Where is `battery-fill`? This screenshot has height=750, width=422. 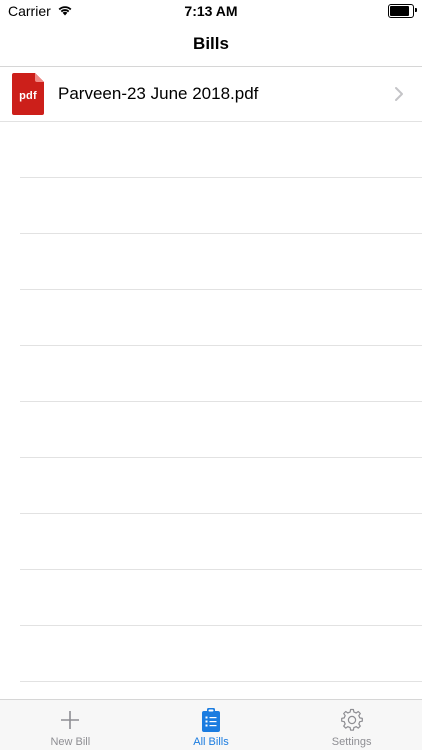 battery-fill is located at coordinates (399, 11).